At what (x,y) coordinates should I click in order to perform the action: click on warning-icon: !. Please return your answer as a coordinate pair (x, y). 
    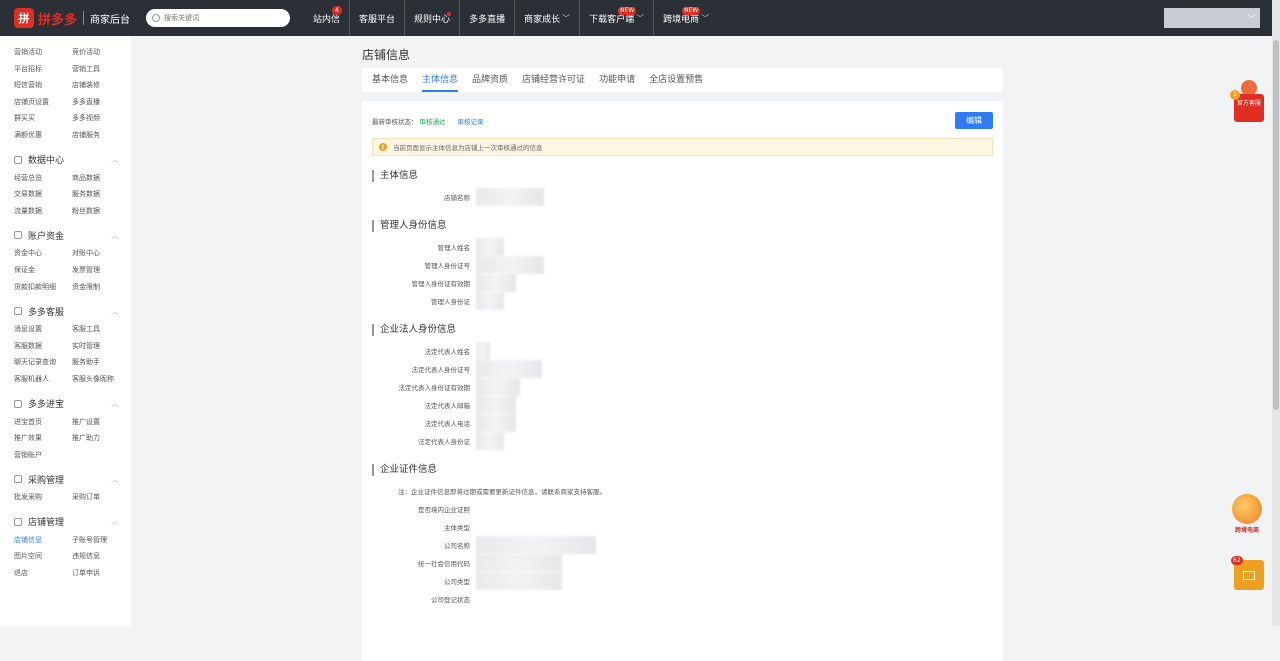
    Looking at the image, I should click on (383, 147).